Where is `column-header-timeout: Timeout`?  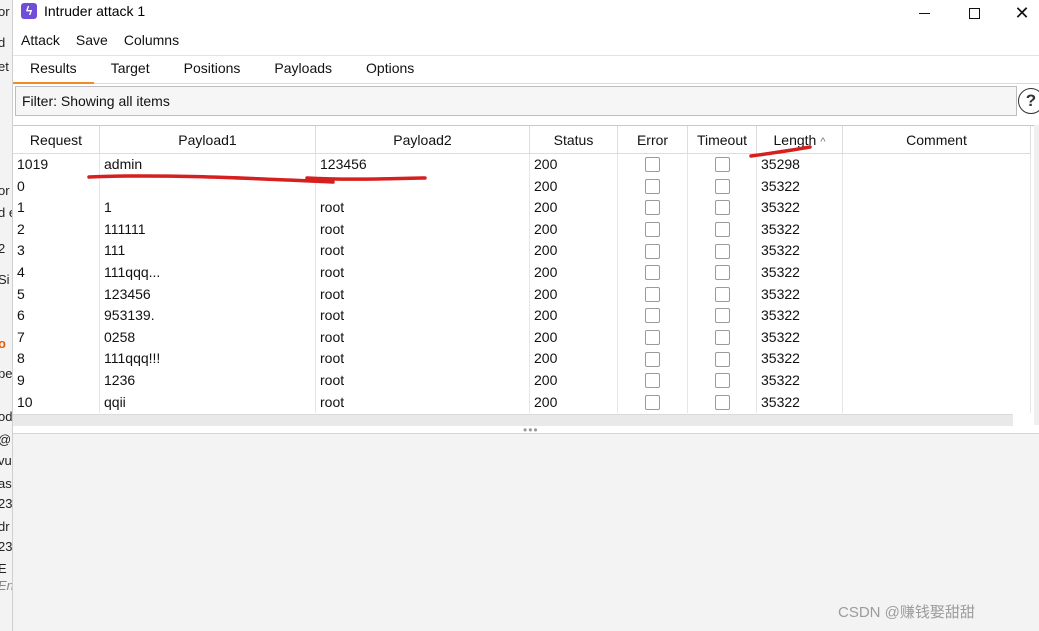 column-header-timeout: Timeout is located at coordinates (722, 140).